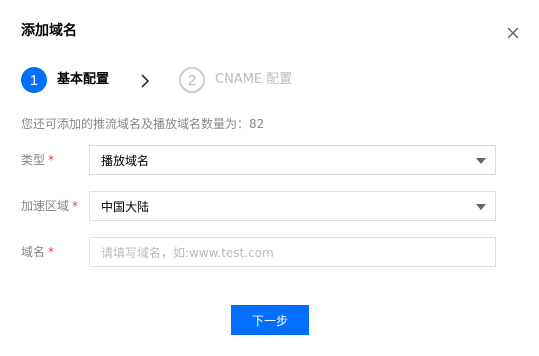  What do you see at coordinates (187, 253) in the screenshot?
I see `domain-input-placeholder: 请填写域名，如:www.test.com` at bounding box center [187, 253].